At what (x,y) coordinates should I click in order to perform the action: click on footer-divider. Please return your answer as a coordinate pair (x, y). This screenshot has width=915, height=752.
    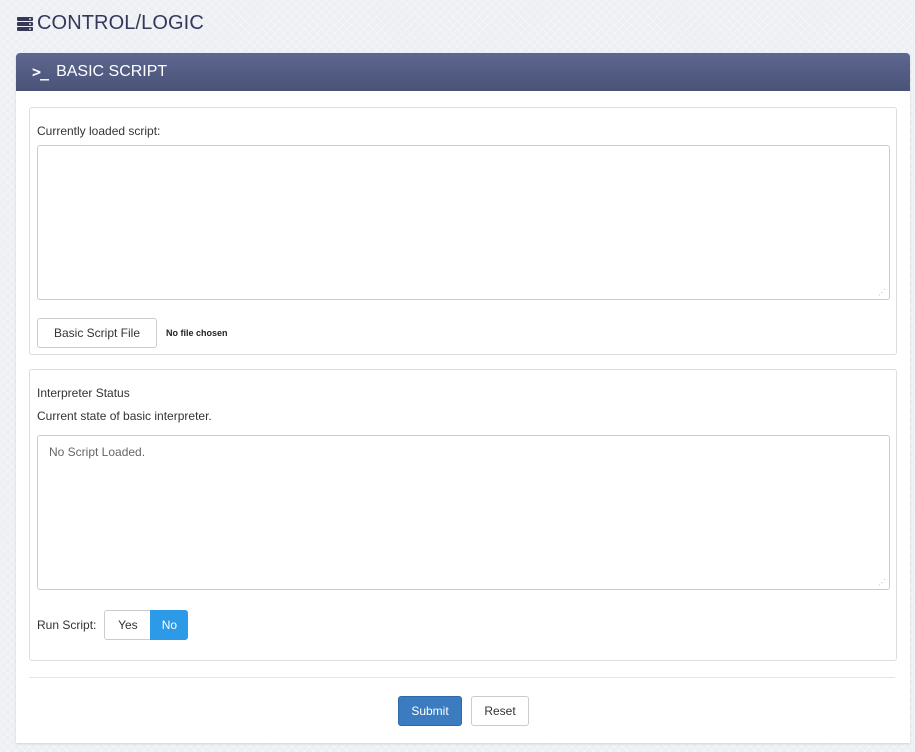
    Looking at the image, I should click on (462, 677).